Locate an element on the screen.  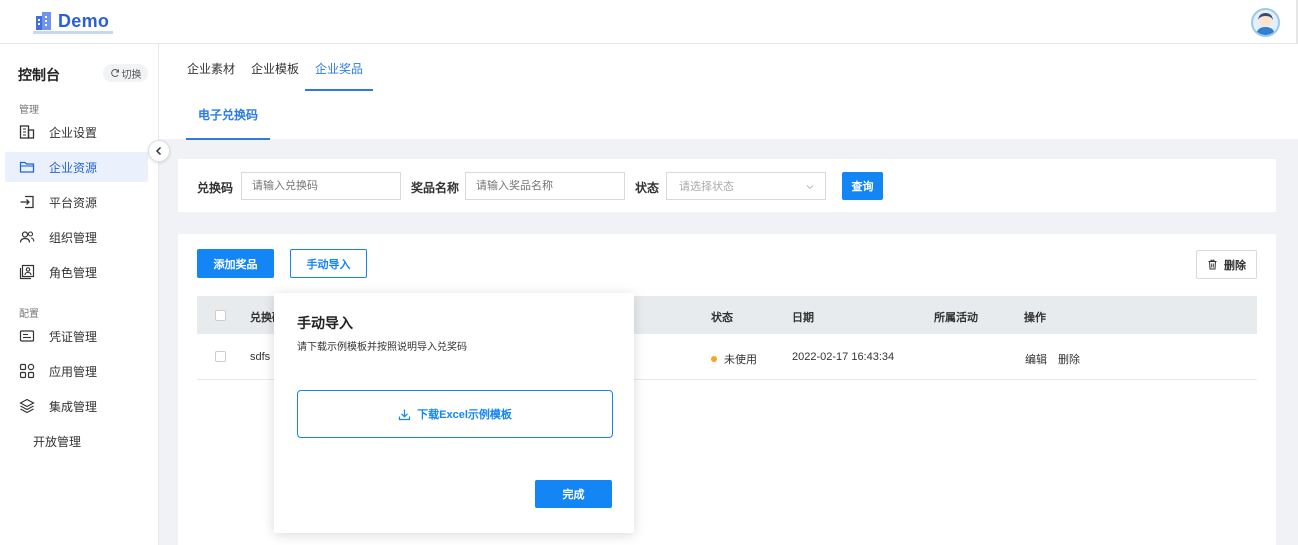
prize-name-input is located at coordinates (545, 186).